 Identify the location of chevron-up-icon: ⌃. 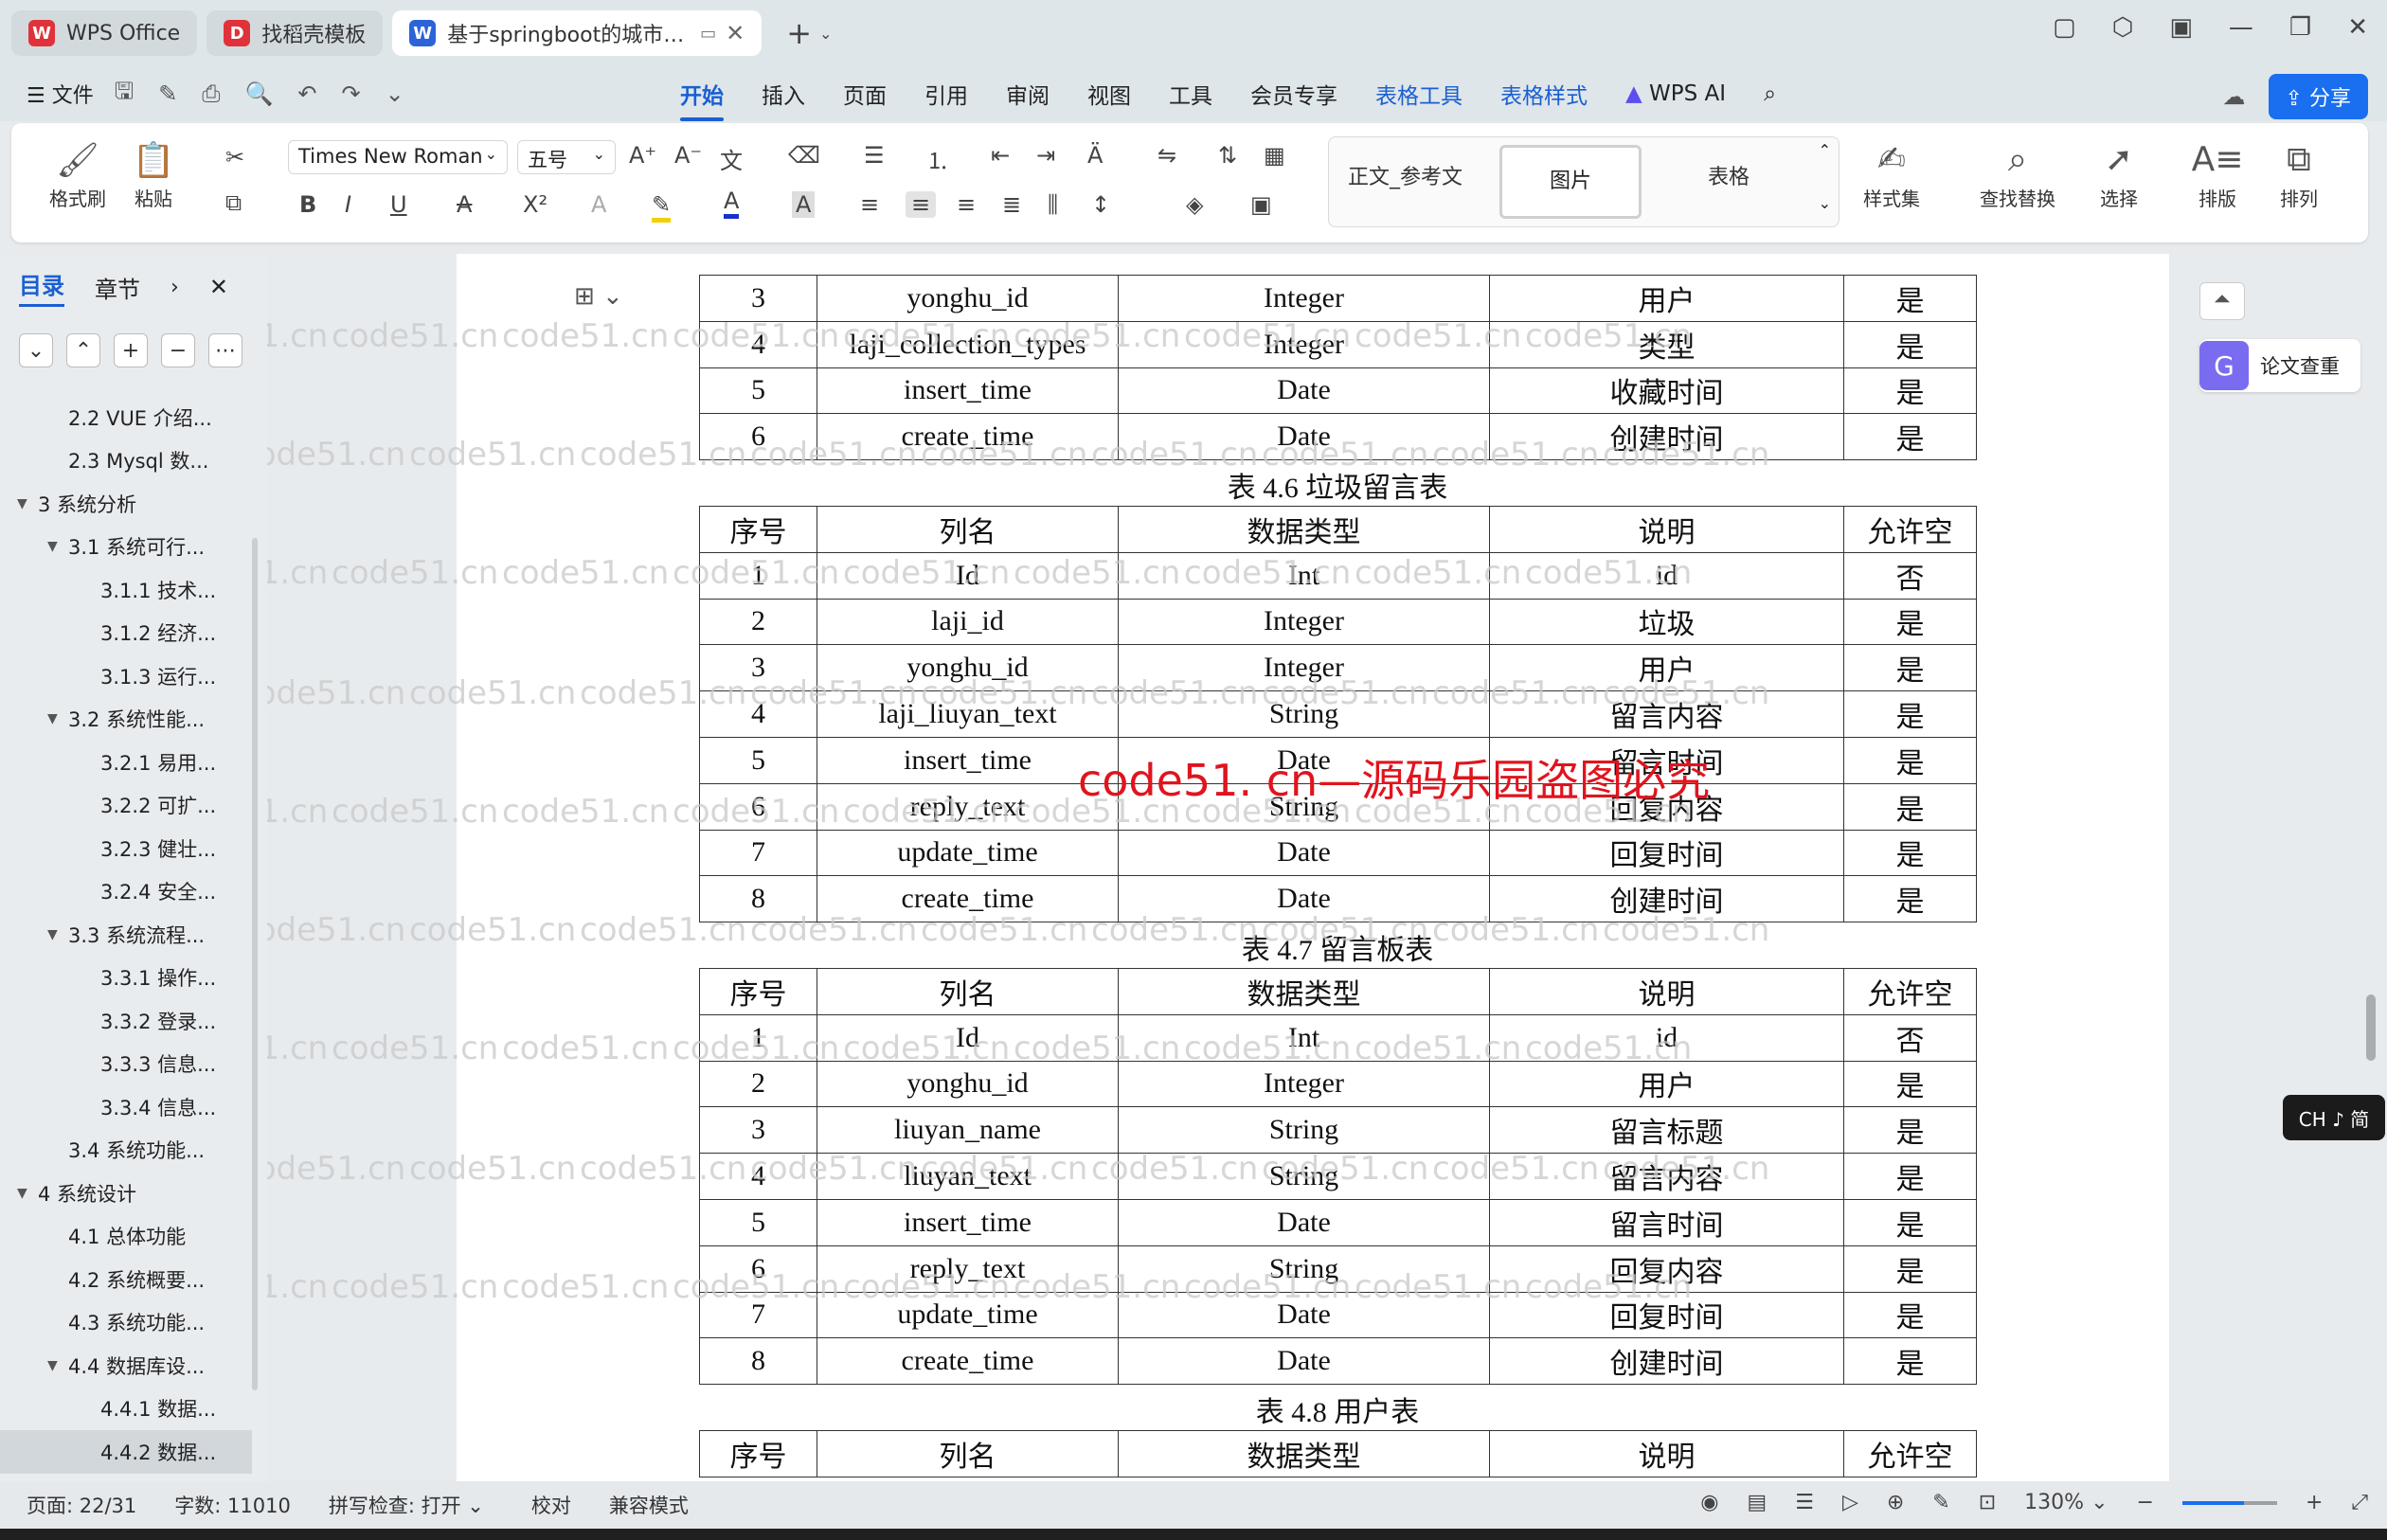
(1825, 150).